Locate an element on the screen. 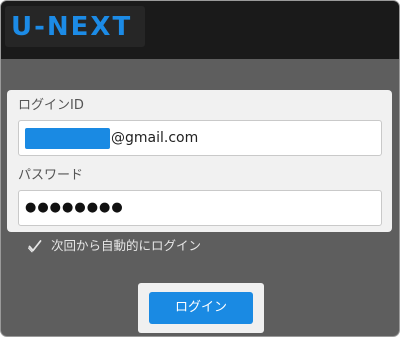 The image size is (400, 337). check-icon is located at coordinates (35, 246).